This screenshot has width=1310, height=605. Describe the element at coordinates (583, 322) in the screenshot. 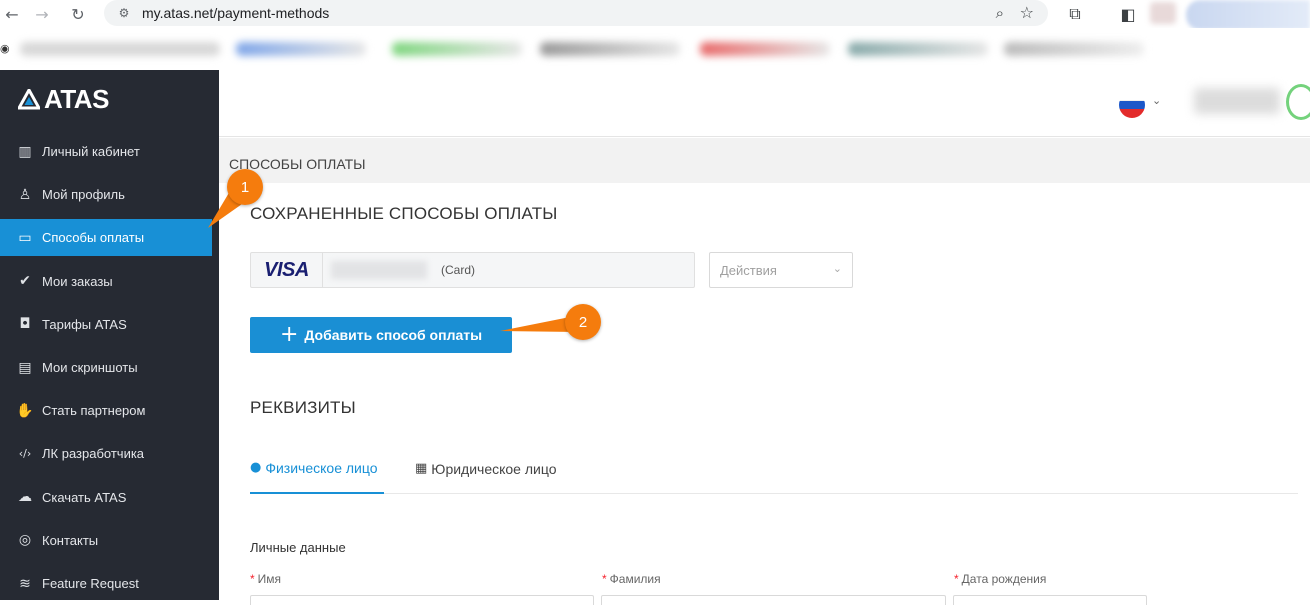

I see `annotation-badge-2: 2` at that location.